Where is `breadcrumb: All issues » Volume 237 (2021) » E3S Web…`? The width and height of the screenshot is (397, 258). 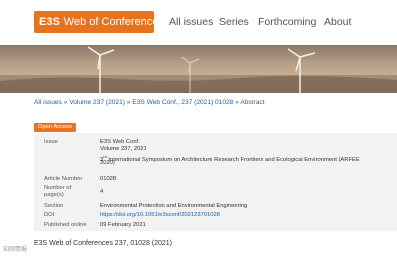
breadcrumb: All issues » Volume 237 (2021) » E3S Web… is located at coordinates (149, 102).